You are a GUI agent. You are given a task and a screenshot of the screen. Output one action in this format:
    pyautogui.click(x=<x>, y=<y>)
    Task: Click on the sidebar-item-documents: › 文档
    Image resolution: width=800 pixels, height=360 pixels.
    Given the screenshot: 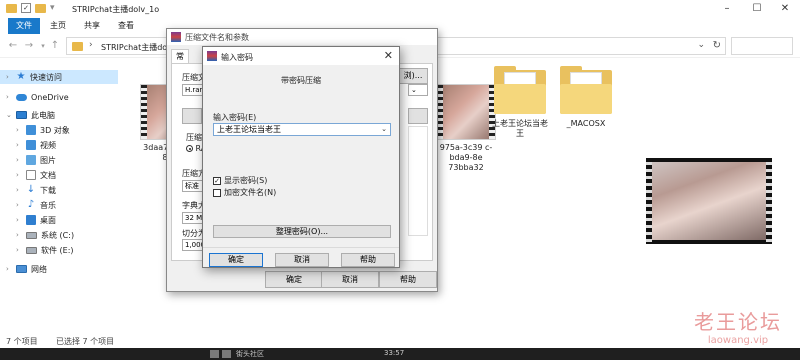 What is the action you would take?
    pyautogui.click(x=36, y=175)
    